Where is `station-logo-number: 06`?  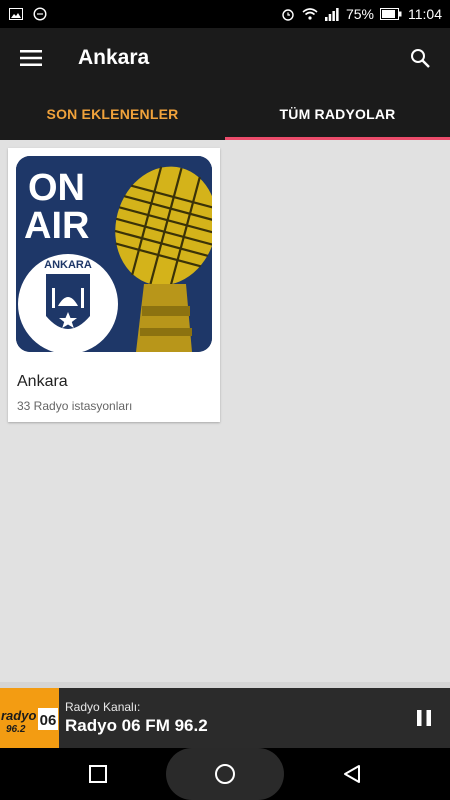 station-logo-number: 06 is located at coordinates (48, 720).